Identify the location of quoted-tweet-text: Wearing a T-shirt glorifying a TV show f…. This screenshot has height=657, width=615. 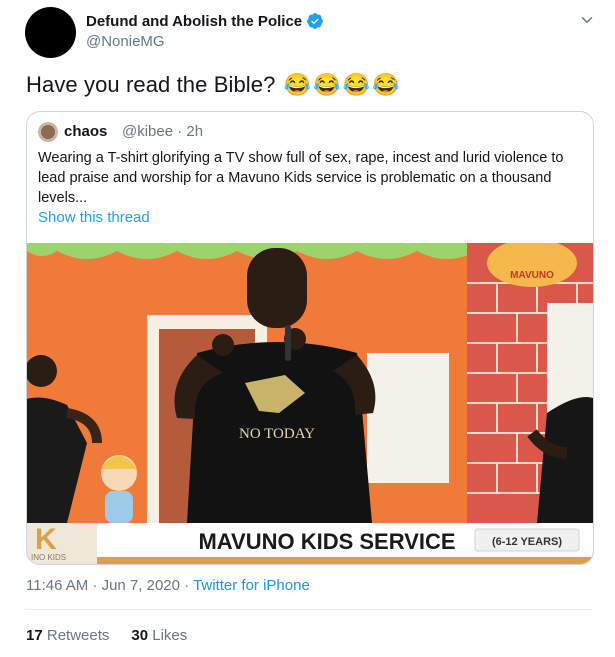
(301, 178).